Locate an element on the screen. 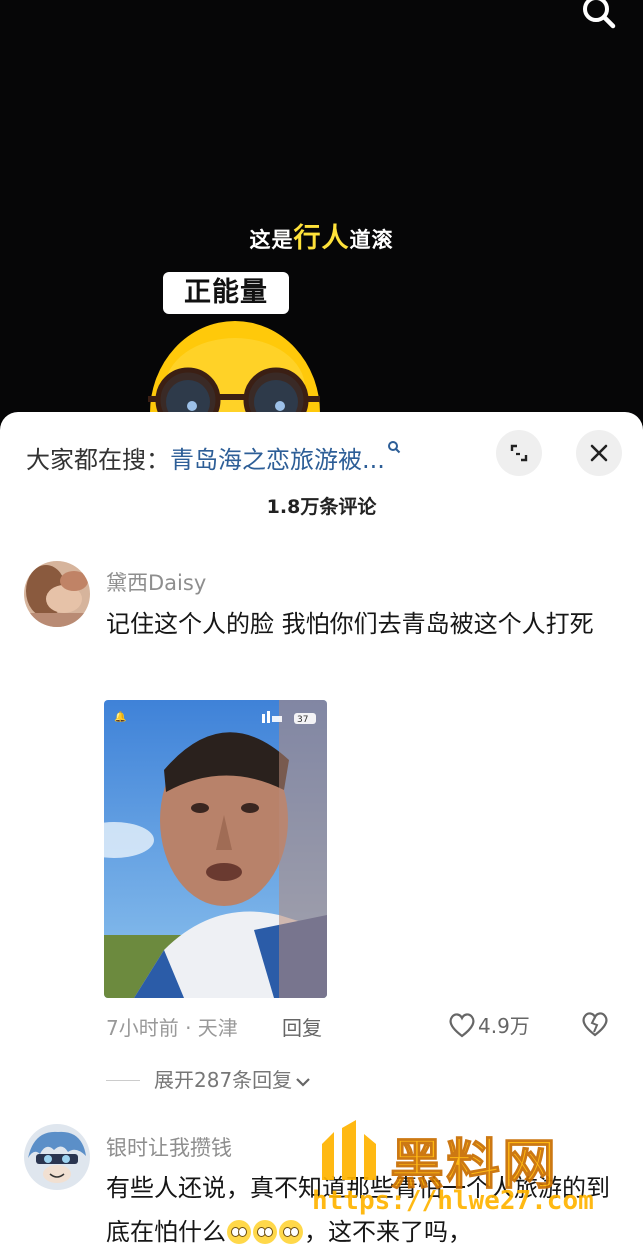 Image resolution: width=643 pixels, height=1247 pixels. comment-username: 银时让我攒钱 is located at coordinates (169, 1147).